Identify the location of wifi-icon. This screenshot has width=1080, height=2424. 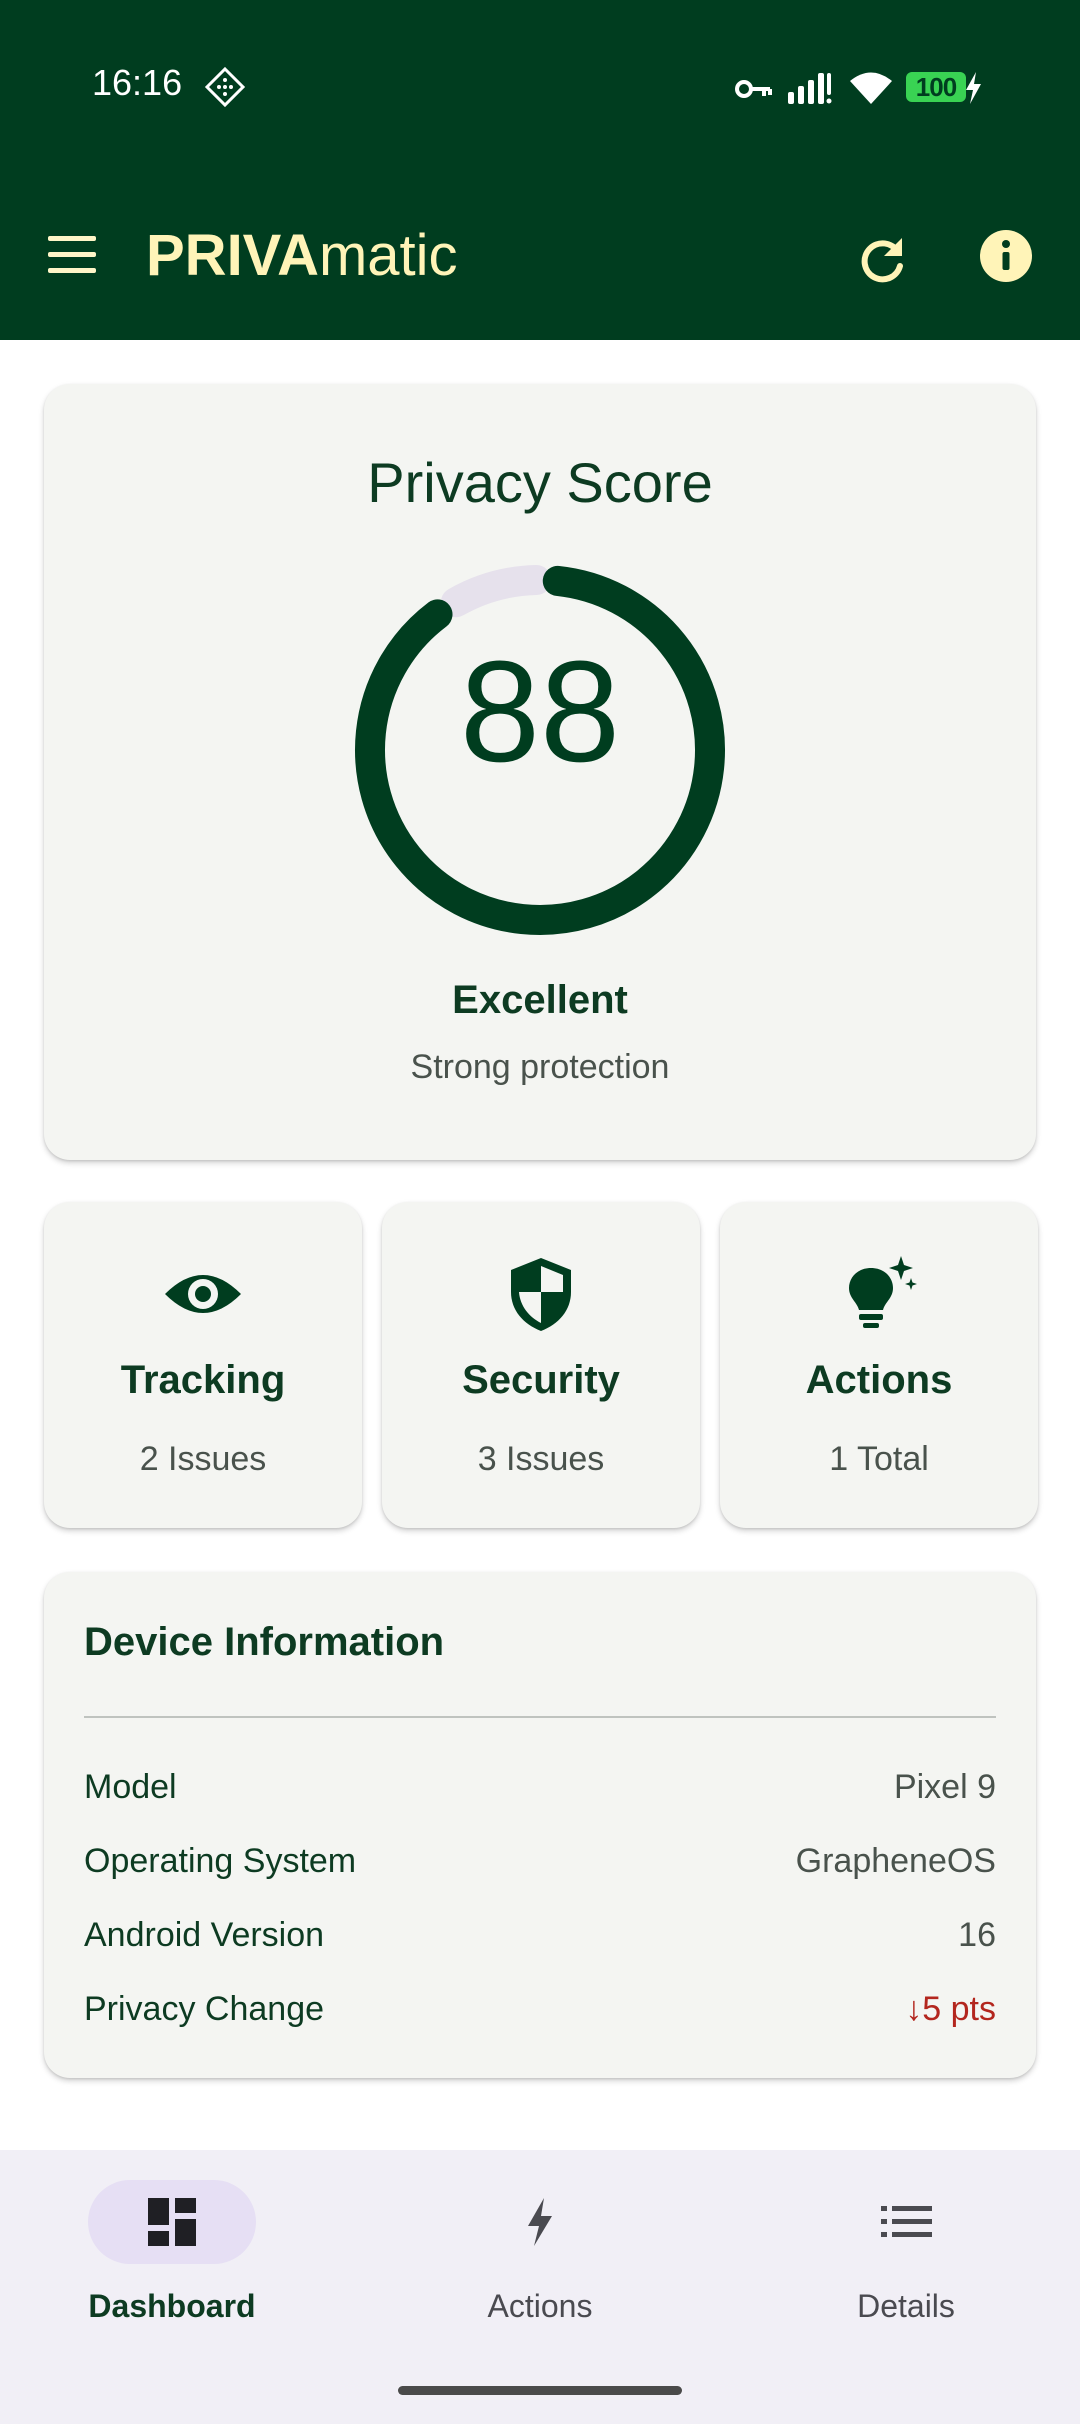
(871, 88).